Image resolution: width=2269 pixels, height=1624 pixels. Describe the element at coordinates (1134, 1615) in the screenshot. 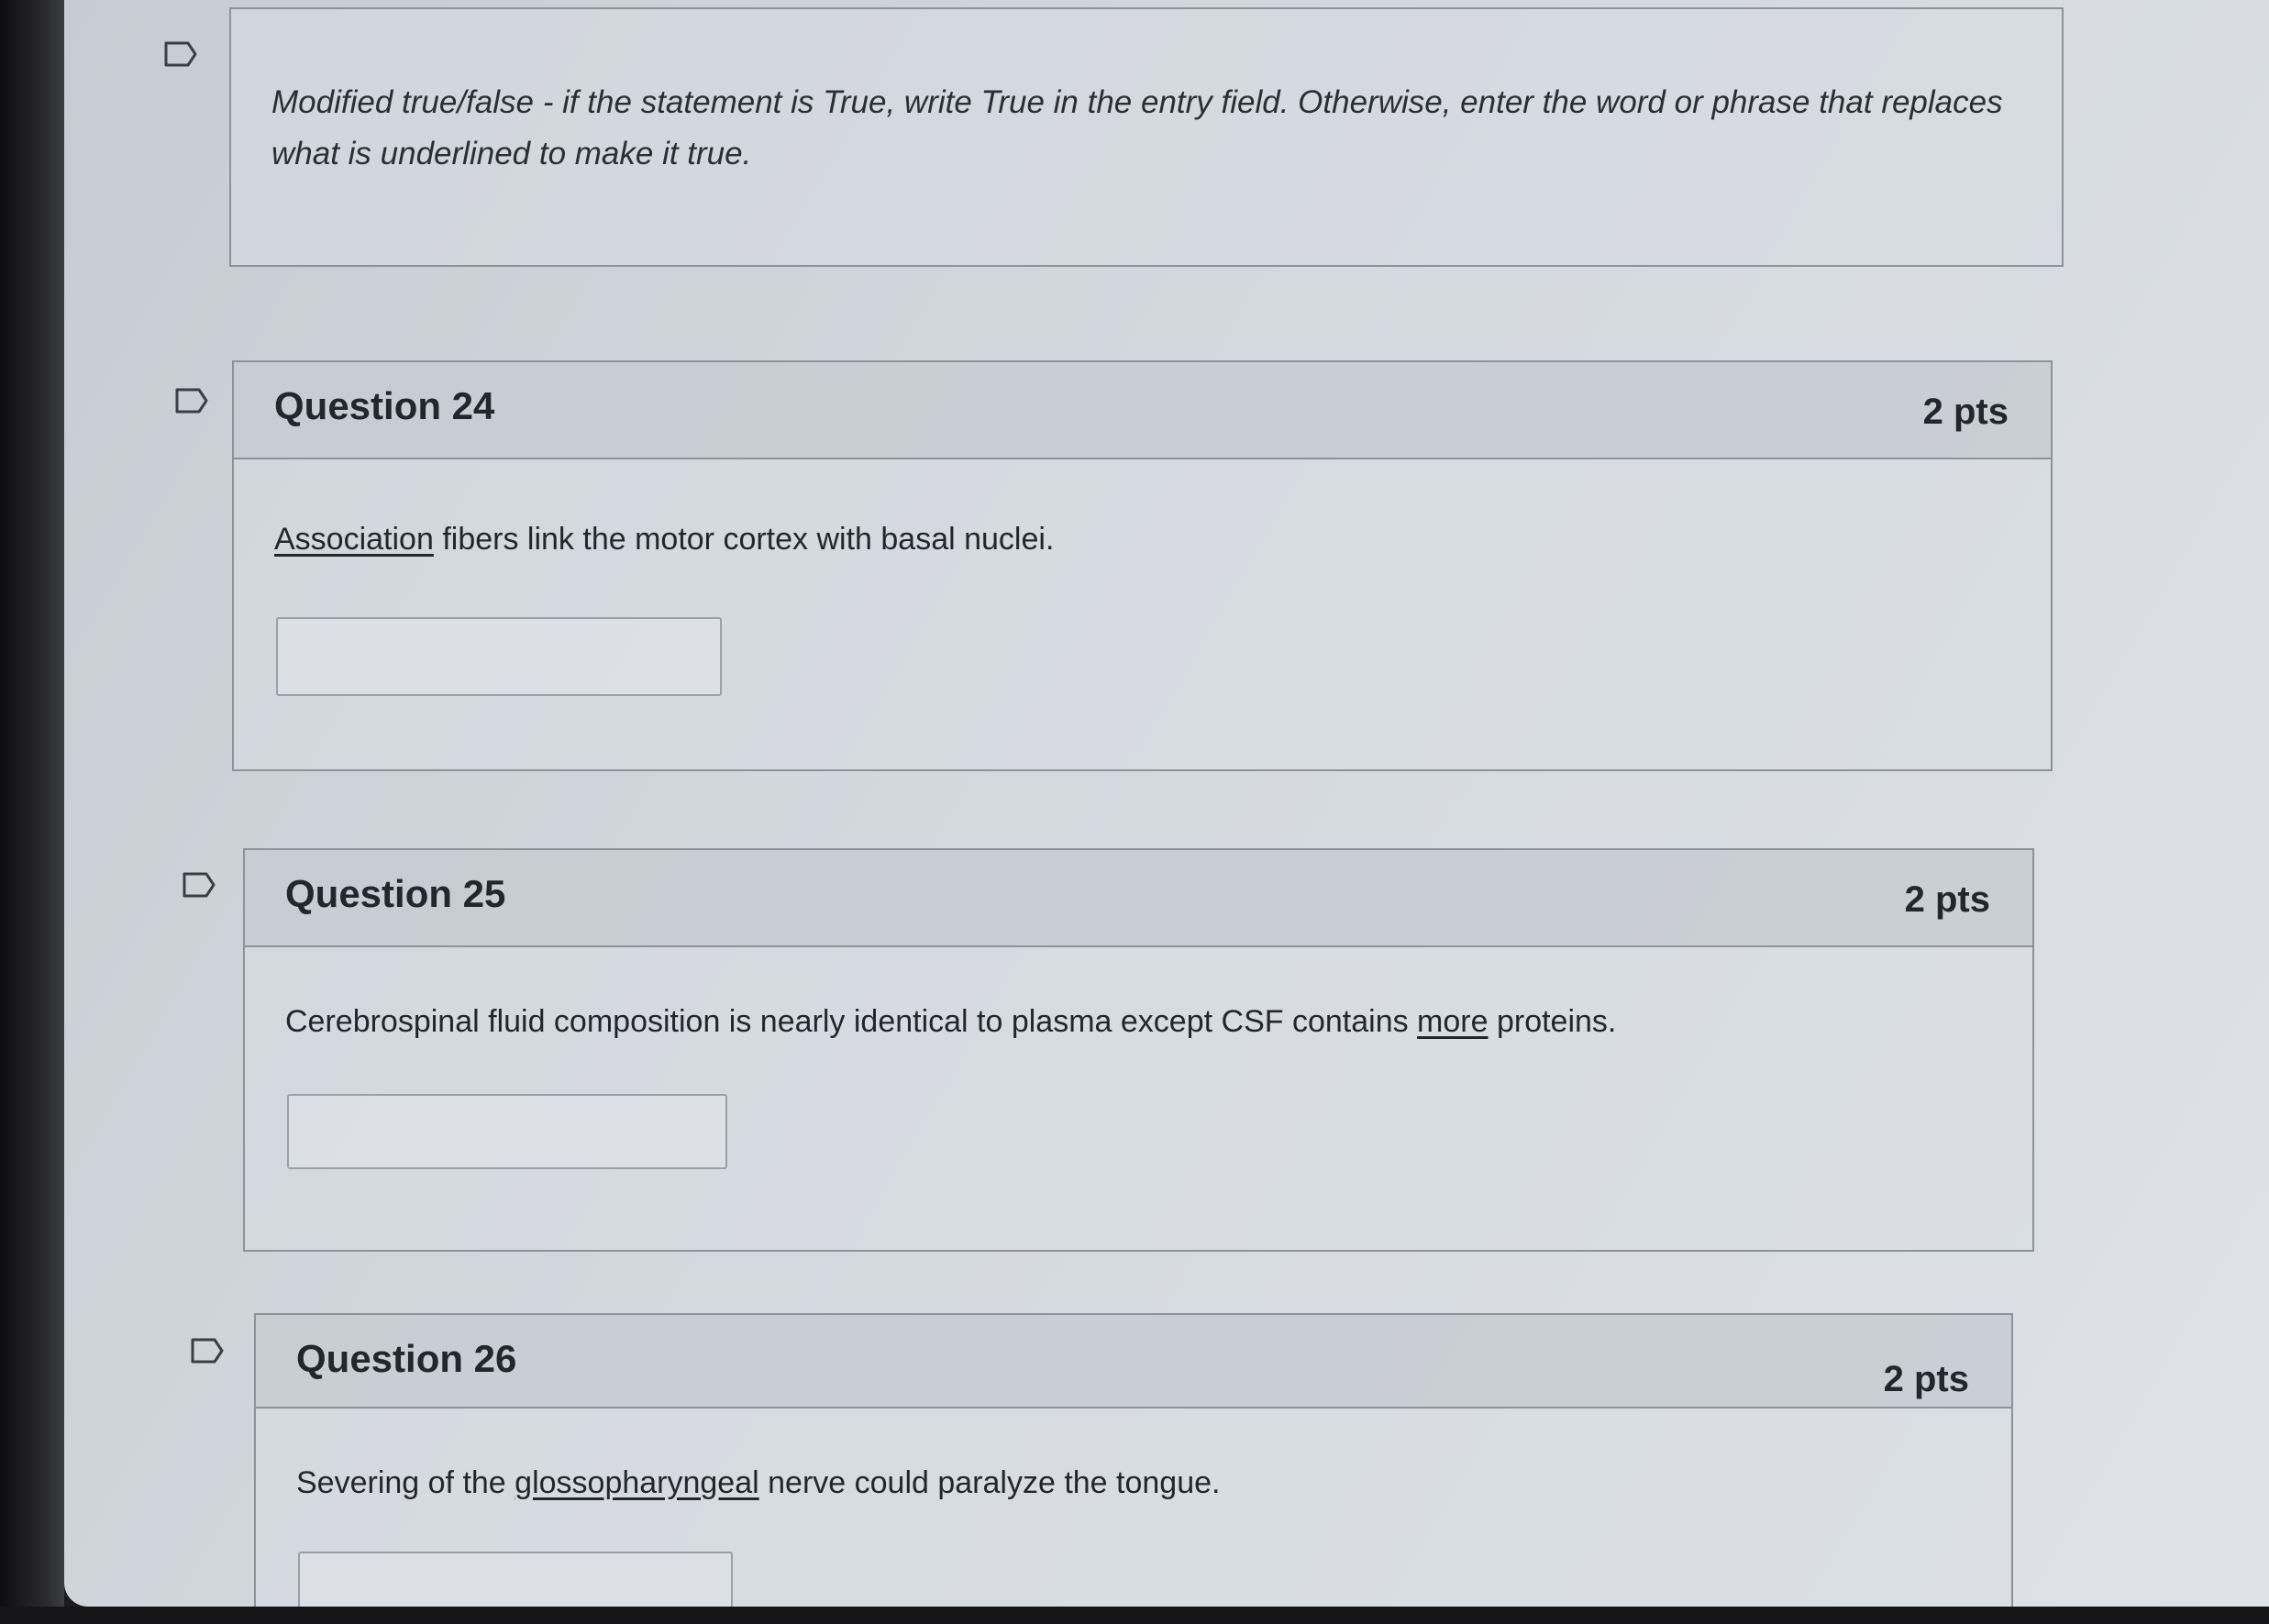

I see `device-bottom-edge` at that location.